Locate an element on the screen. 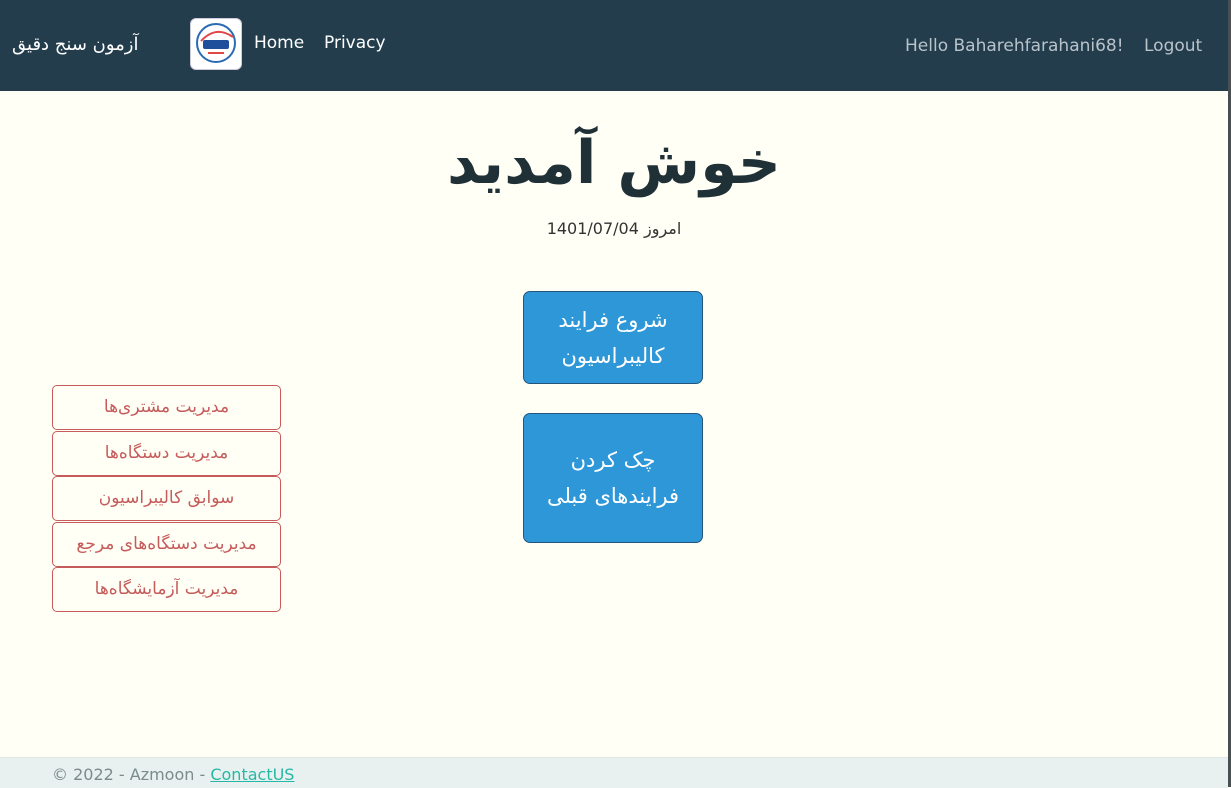 The width and height of the screenshot is (1231, 788). check-previous-processes-button: چک کردن فرایندهای قبلی is located at coordinates (613, 478).